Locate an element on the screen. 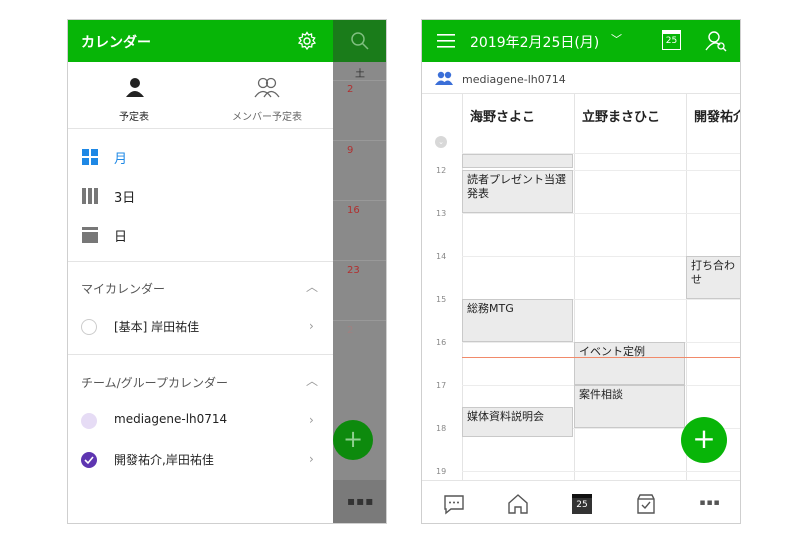  today-calendar-icon: 25 is located at coordinates (671, 40).